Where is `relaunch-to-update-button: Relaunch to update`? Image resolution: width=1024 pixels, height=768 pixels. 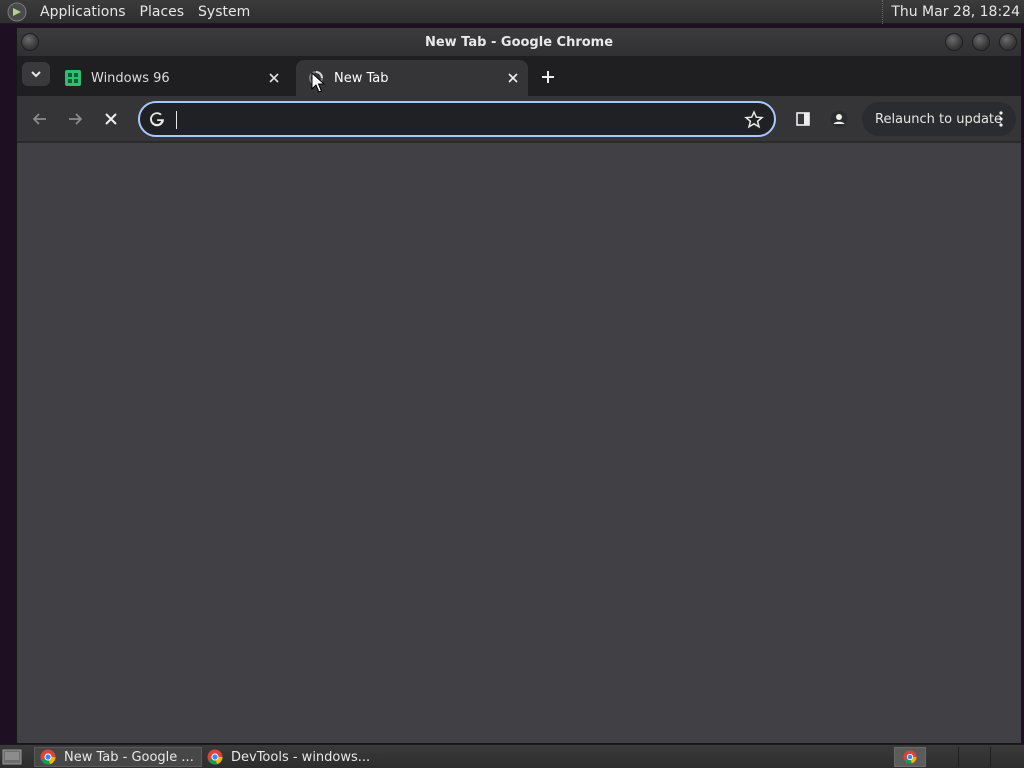 relaunch-to-update-button: Relaunch to update is located at coordinates (939, 119).